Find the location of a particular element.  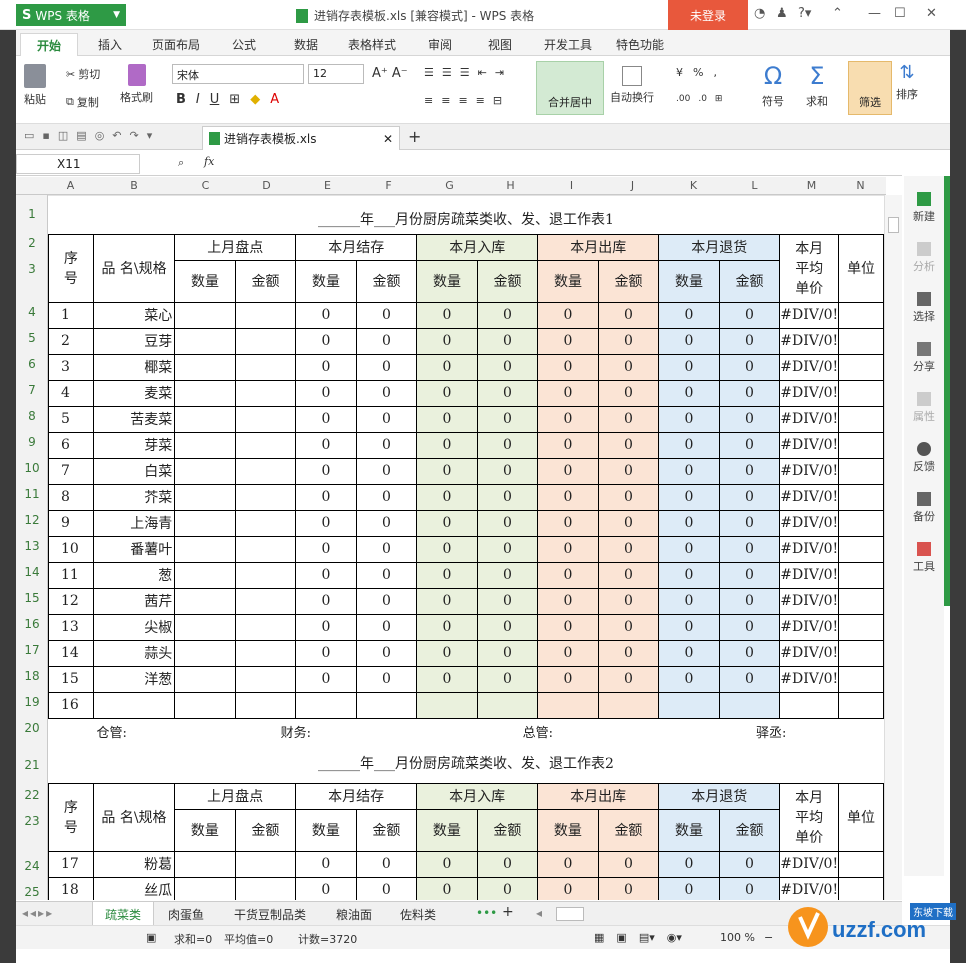

document-tab: 进销存表模板.xls ✕ is located at coordinates (301, 138).